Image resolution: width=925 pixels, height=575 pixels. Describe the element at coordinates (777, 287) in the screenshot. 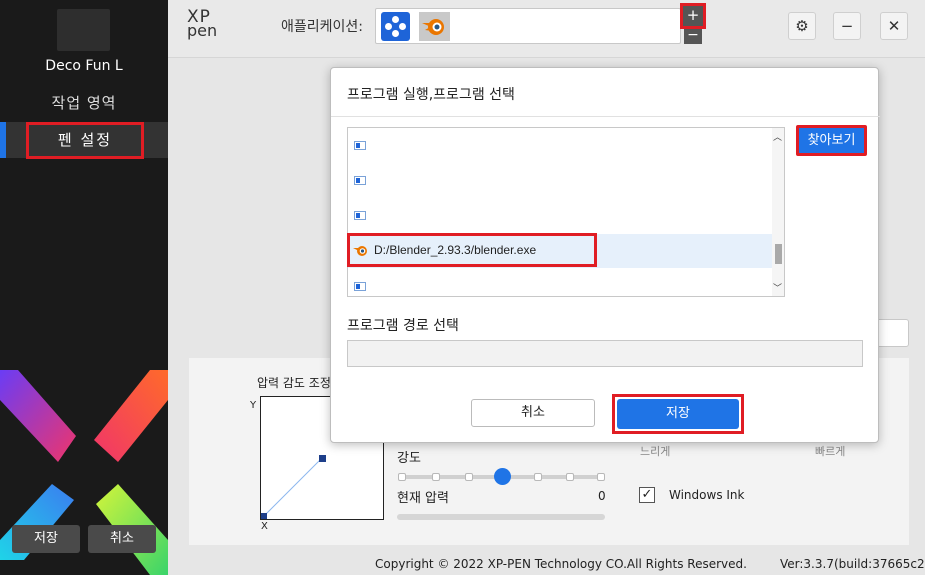

I see `chevron-down-icon: ﹀` at that location.